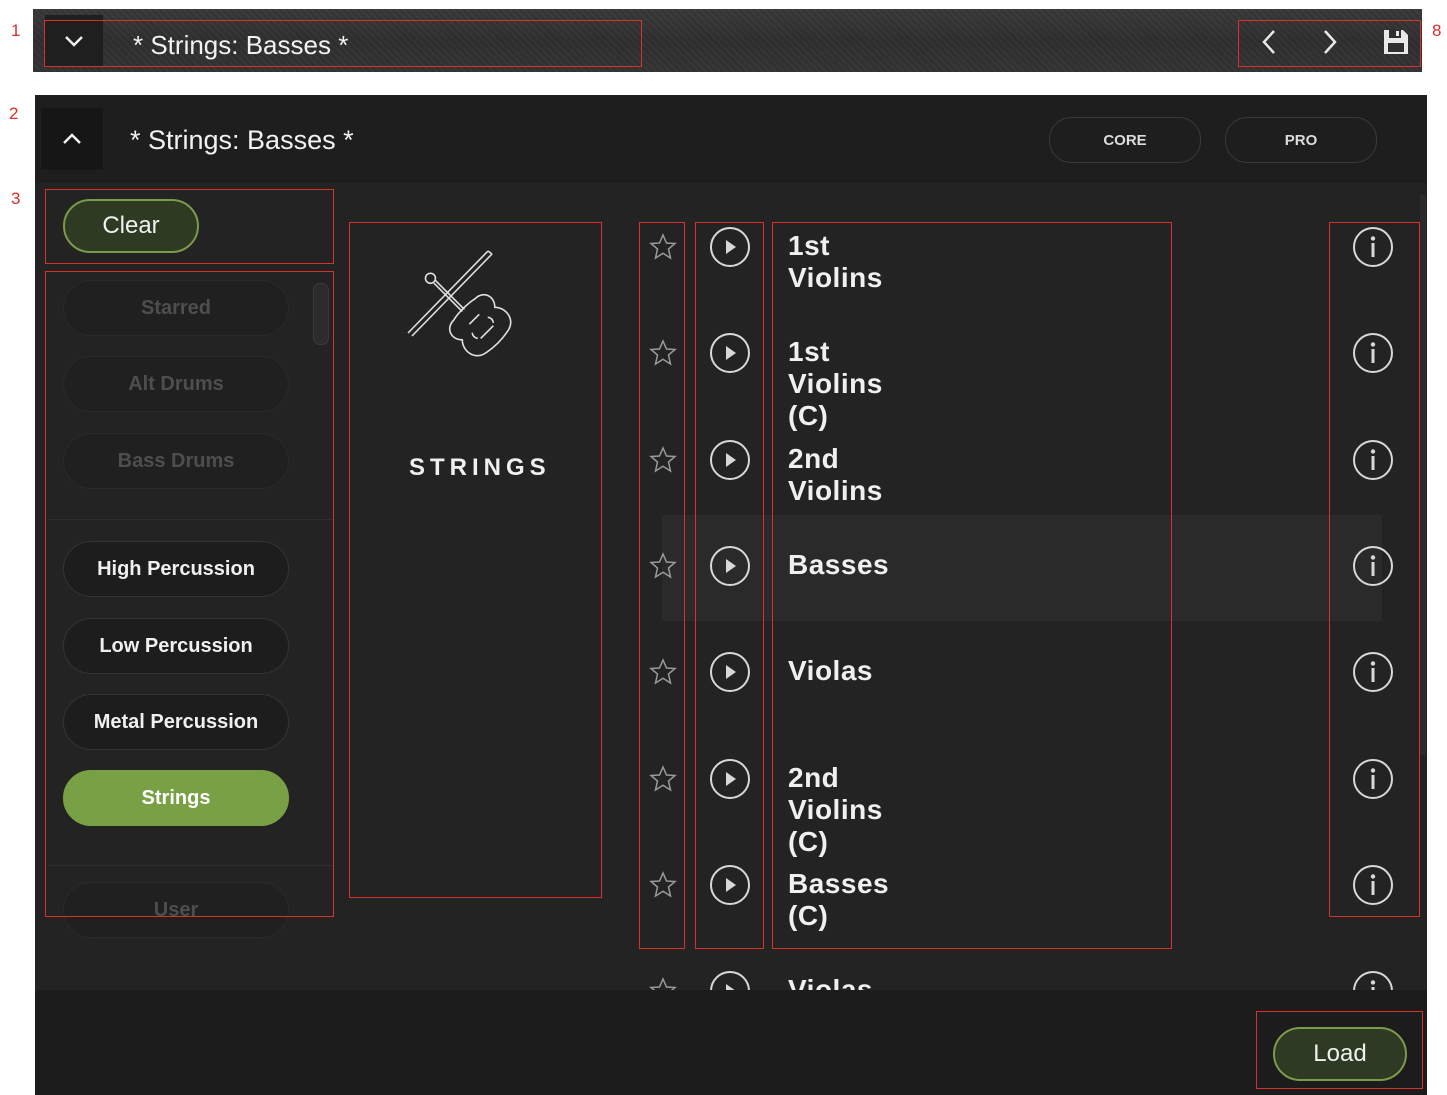  I want to click on category-high-percussion: High Percussion, so click(176, 569).